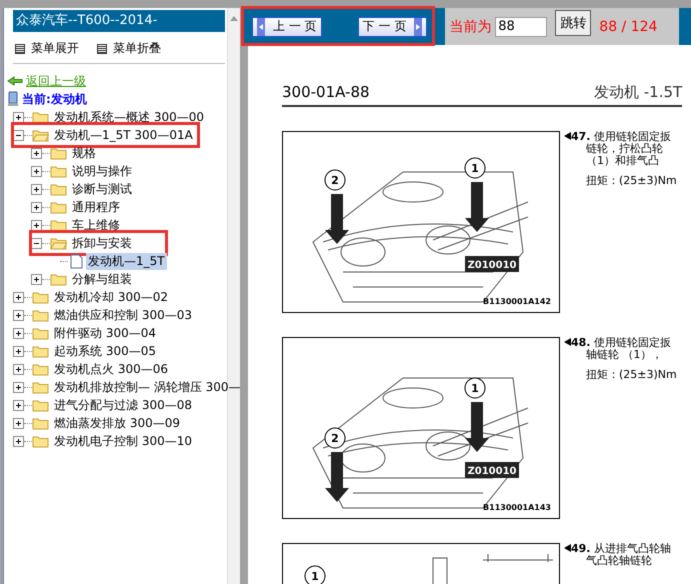 The width and height of the screenshot is (691, 584). Describe the element at coordinates (147, 387) in the screenshot. I see `tree-item: 发动机排放控制— 涡轮增压 300—` at that location.